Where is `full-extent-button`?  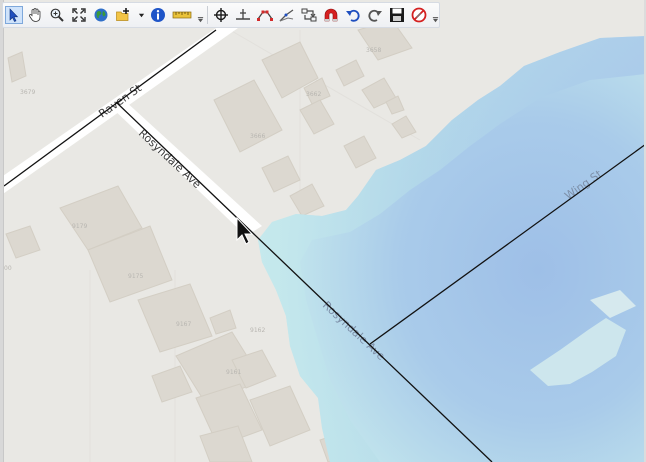
full-extent-button is located at coordinates (79, 15).